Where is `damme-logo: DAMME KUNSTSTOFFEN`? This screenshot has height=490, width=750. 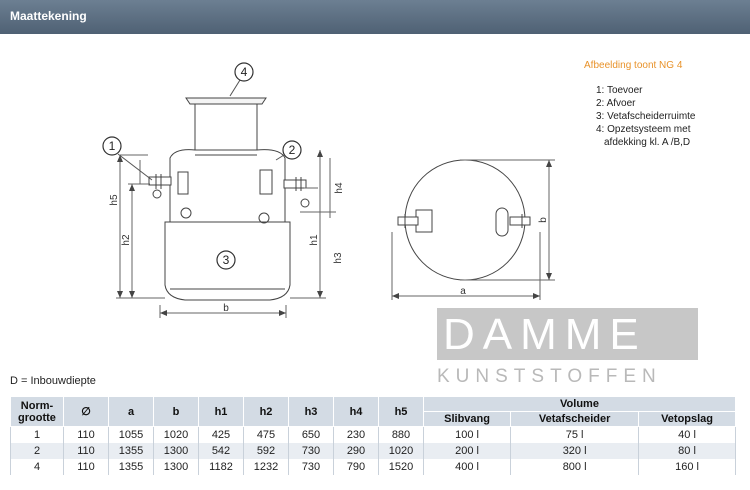 damme-logo: DAMME KUNSTSTOFFEN is located at coordinates (567, 350).